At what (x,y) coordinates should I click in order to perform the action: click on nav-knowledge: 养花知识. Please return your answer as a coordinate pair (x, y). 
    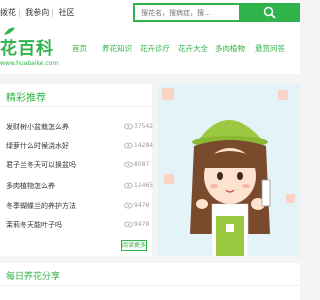
    Looking at the image, I should click on (117, 48).